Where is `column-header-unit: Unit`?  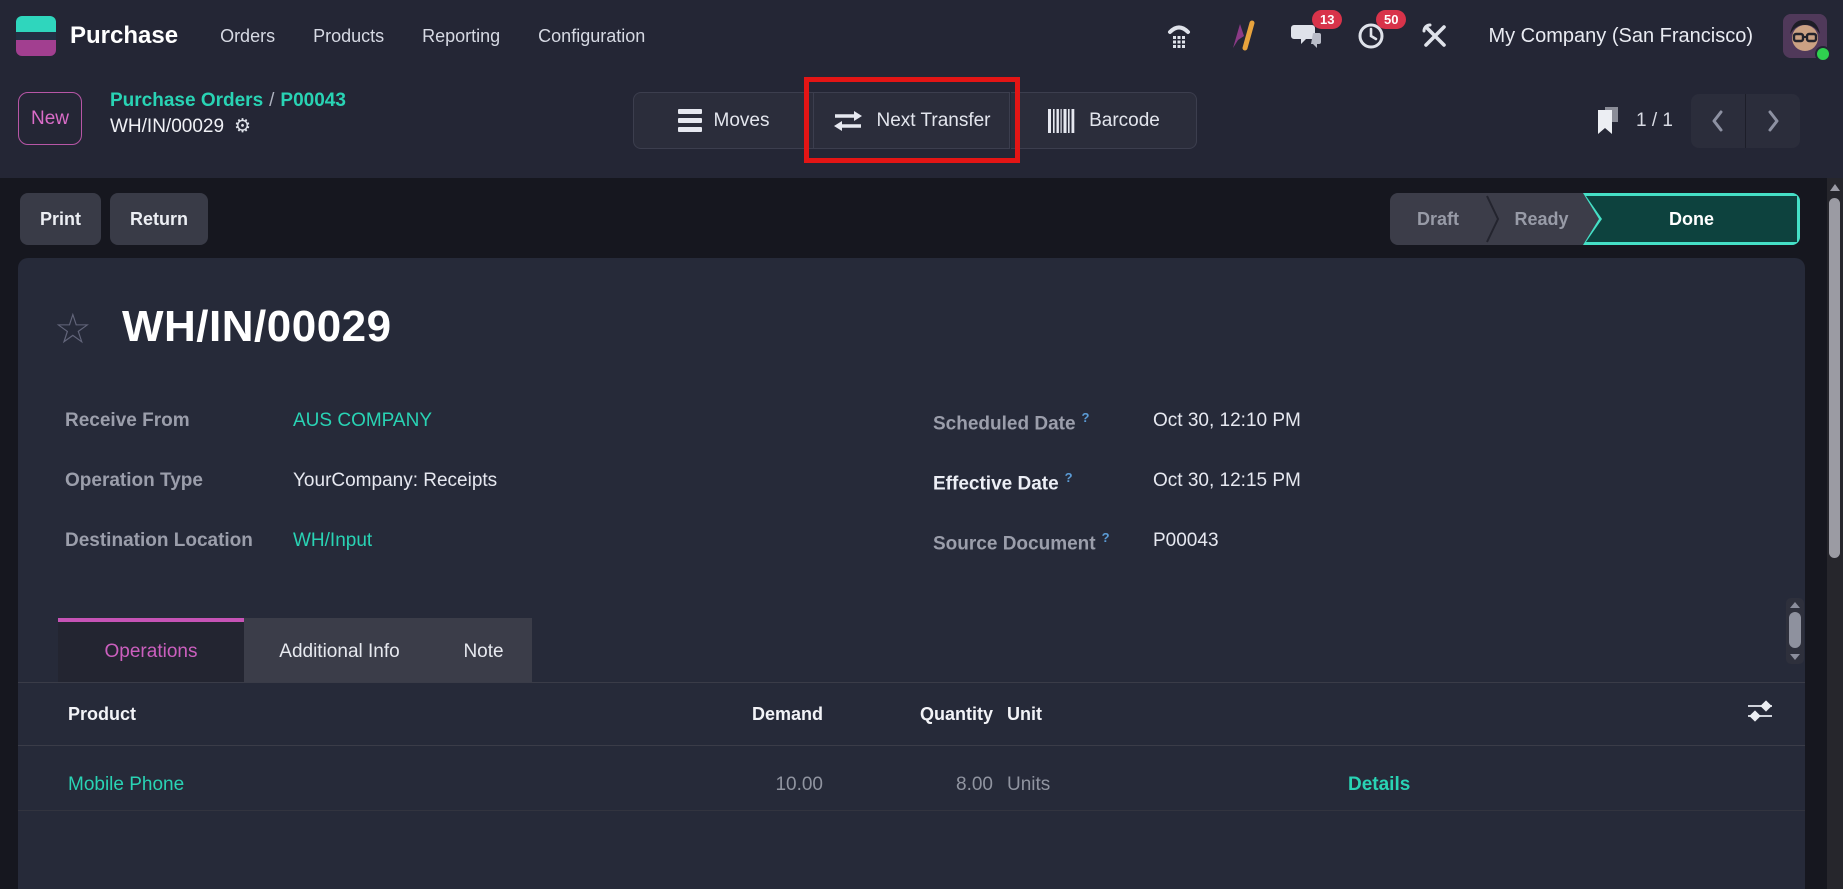 column-header-unit: Unit is located at coordinates (1024, 714).